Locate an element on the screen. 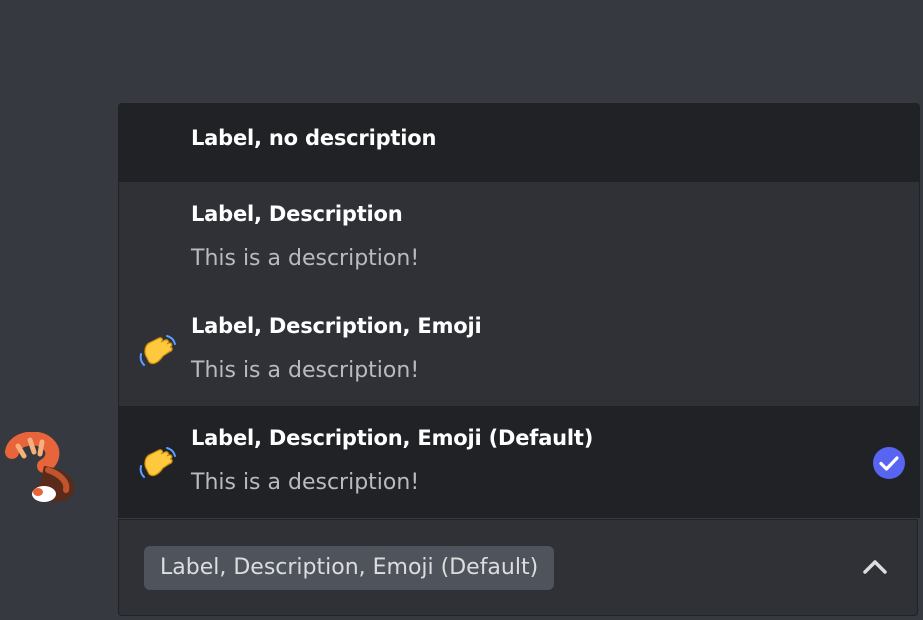 This screenshot has height=620, width=923. select-menu-field: Label, Description, Emoji (Default) is located at coordinates (518, 567).